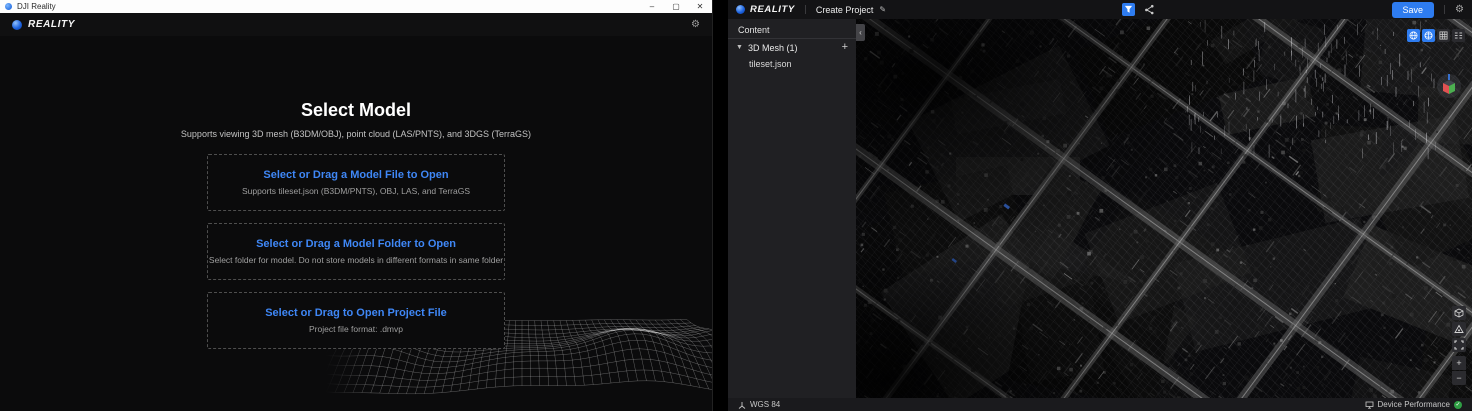 This screenshot has width=1472, height=411. I want to click on performance-label: Device Performance, so click(1413, 404).